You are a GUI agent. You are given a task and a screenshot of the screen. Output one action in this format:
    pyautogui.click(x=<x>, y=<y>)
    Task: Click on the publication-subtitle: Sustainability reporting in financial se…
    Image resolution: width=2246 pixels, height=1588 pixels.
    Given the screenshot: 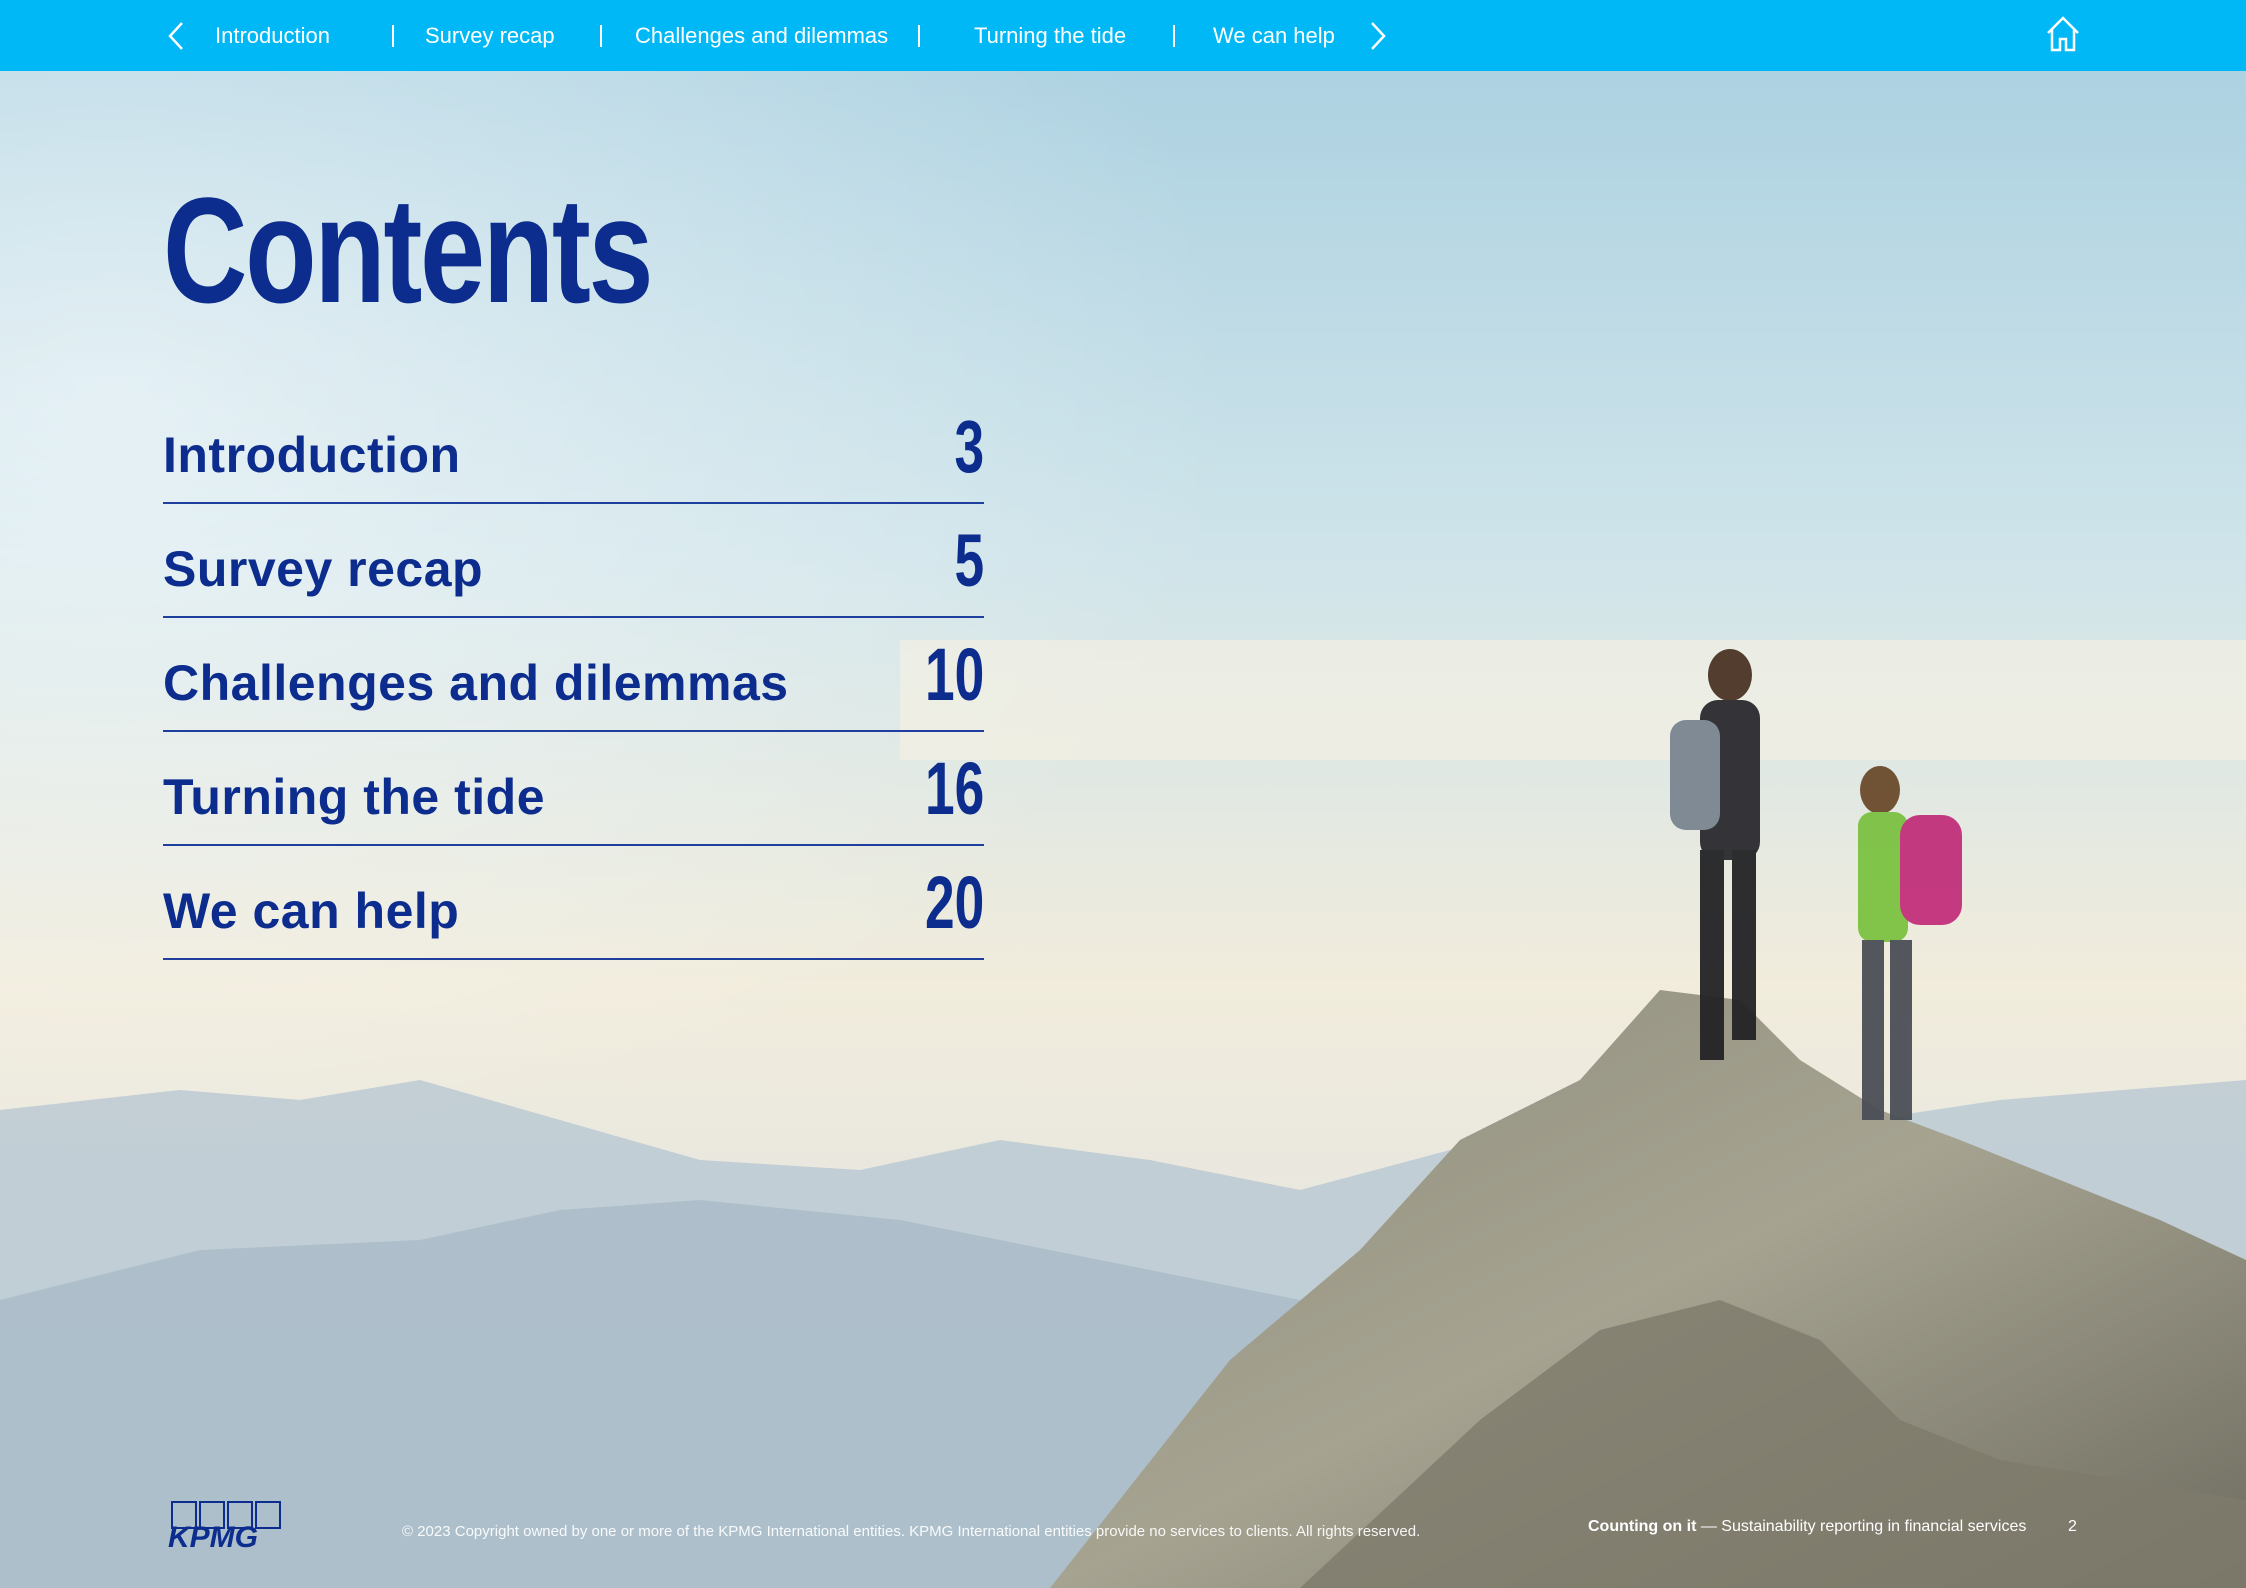 What is the action you would take?
    pyautogui.click(x=1874, y=1526)
    